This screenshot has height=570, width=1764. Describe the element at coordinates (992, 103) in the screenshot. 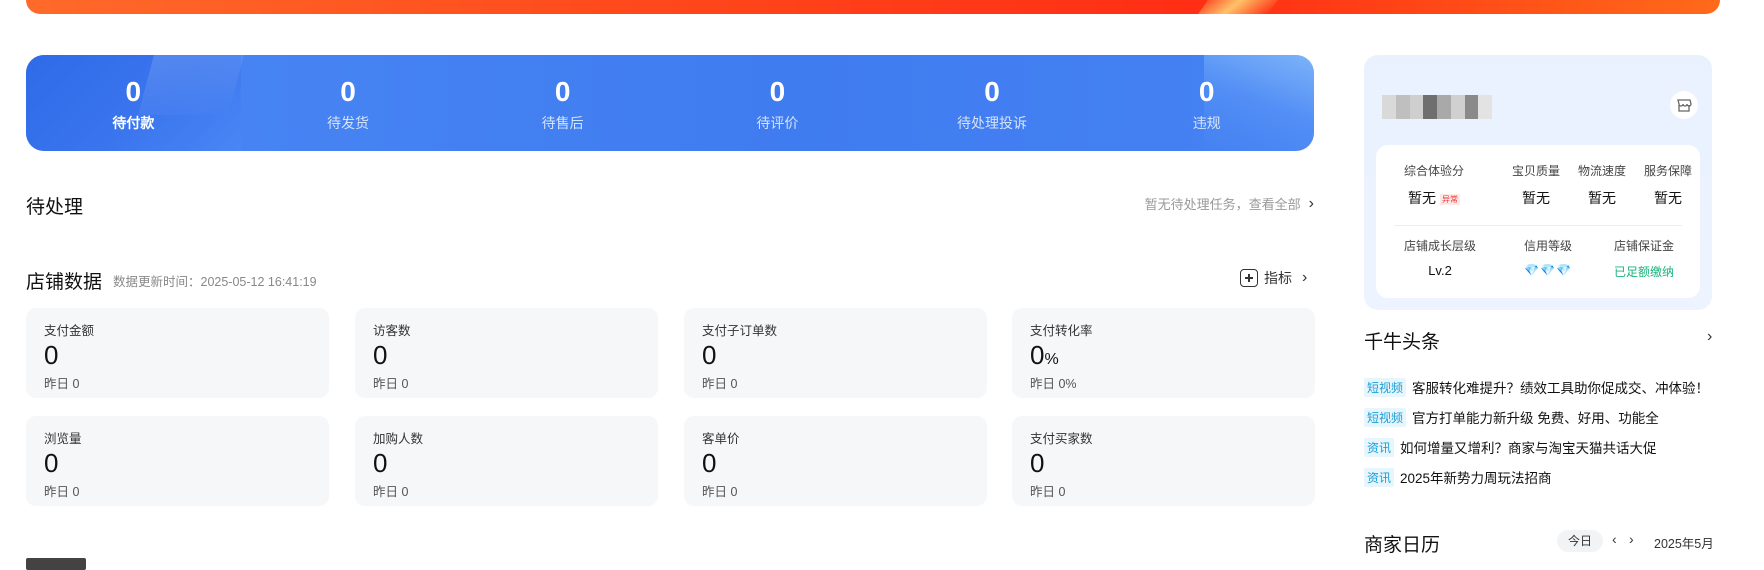

I see `status-complaints: 0 待处理投诉` at that location.